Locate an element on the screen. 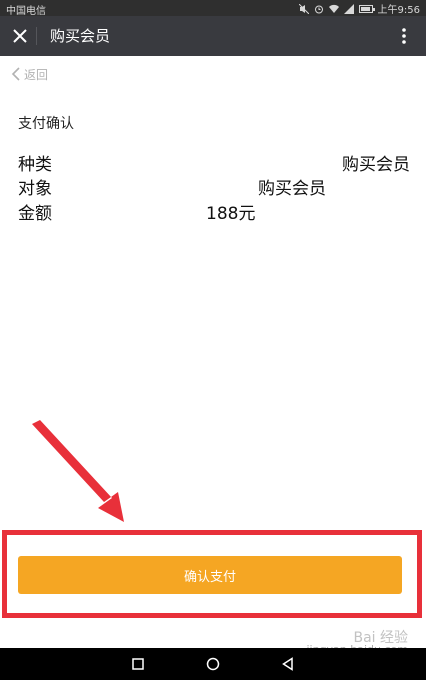  detail-row-target: 对象 购买会员 is located at coordinates (214, 189).